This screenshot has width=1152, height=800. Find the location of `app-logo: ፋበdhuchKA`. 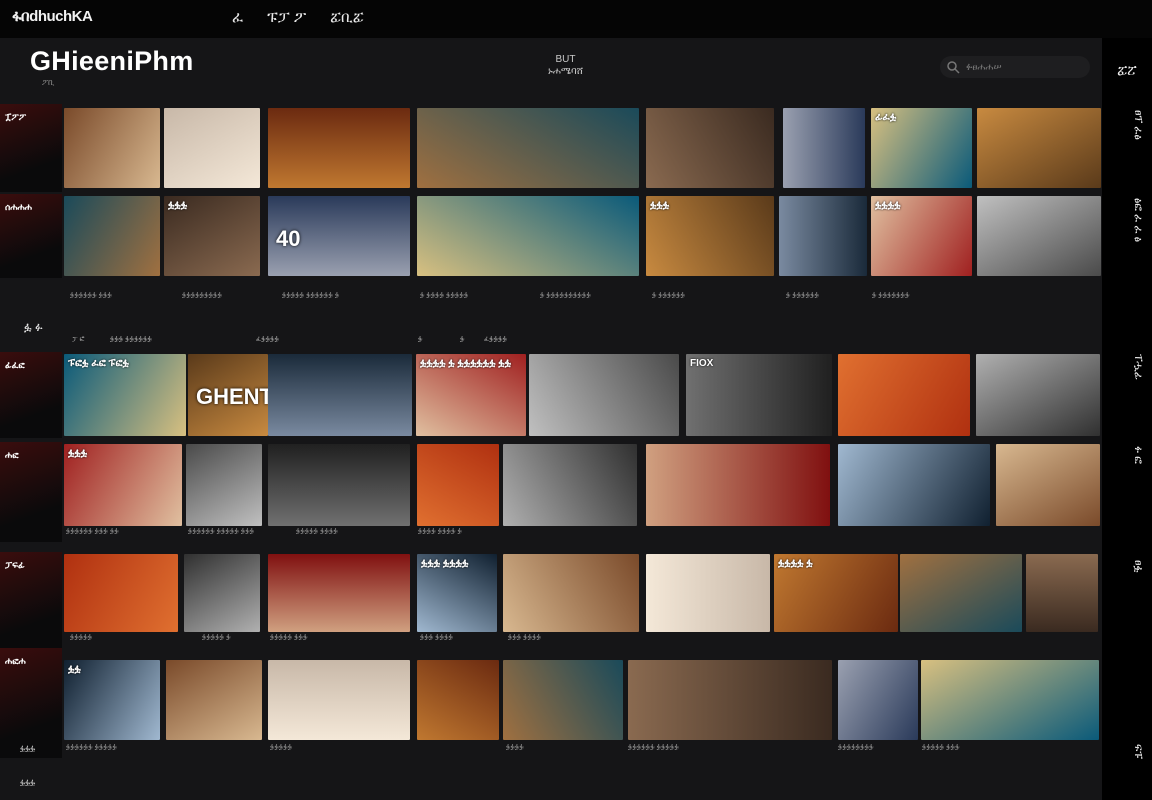

app-logo: ፋበdhuchKA is located at coordinates (52, 16).